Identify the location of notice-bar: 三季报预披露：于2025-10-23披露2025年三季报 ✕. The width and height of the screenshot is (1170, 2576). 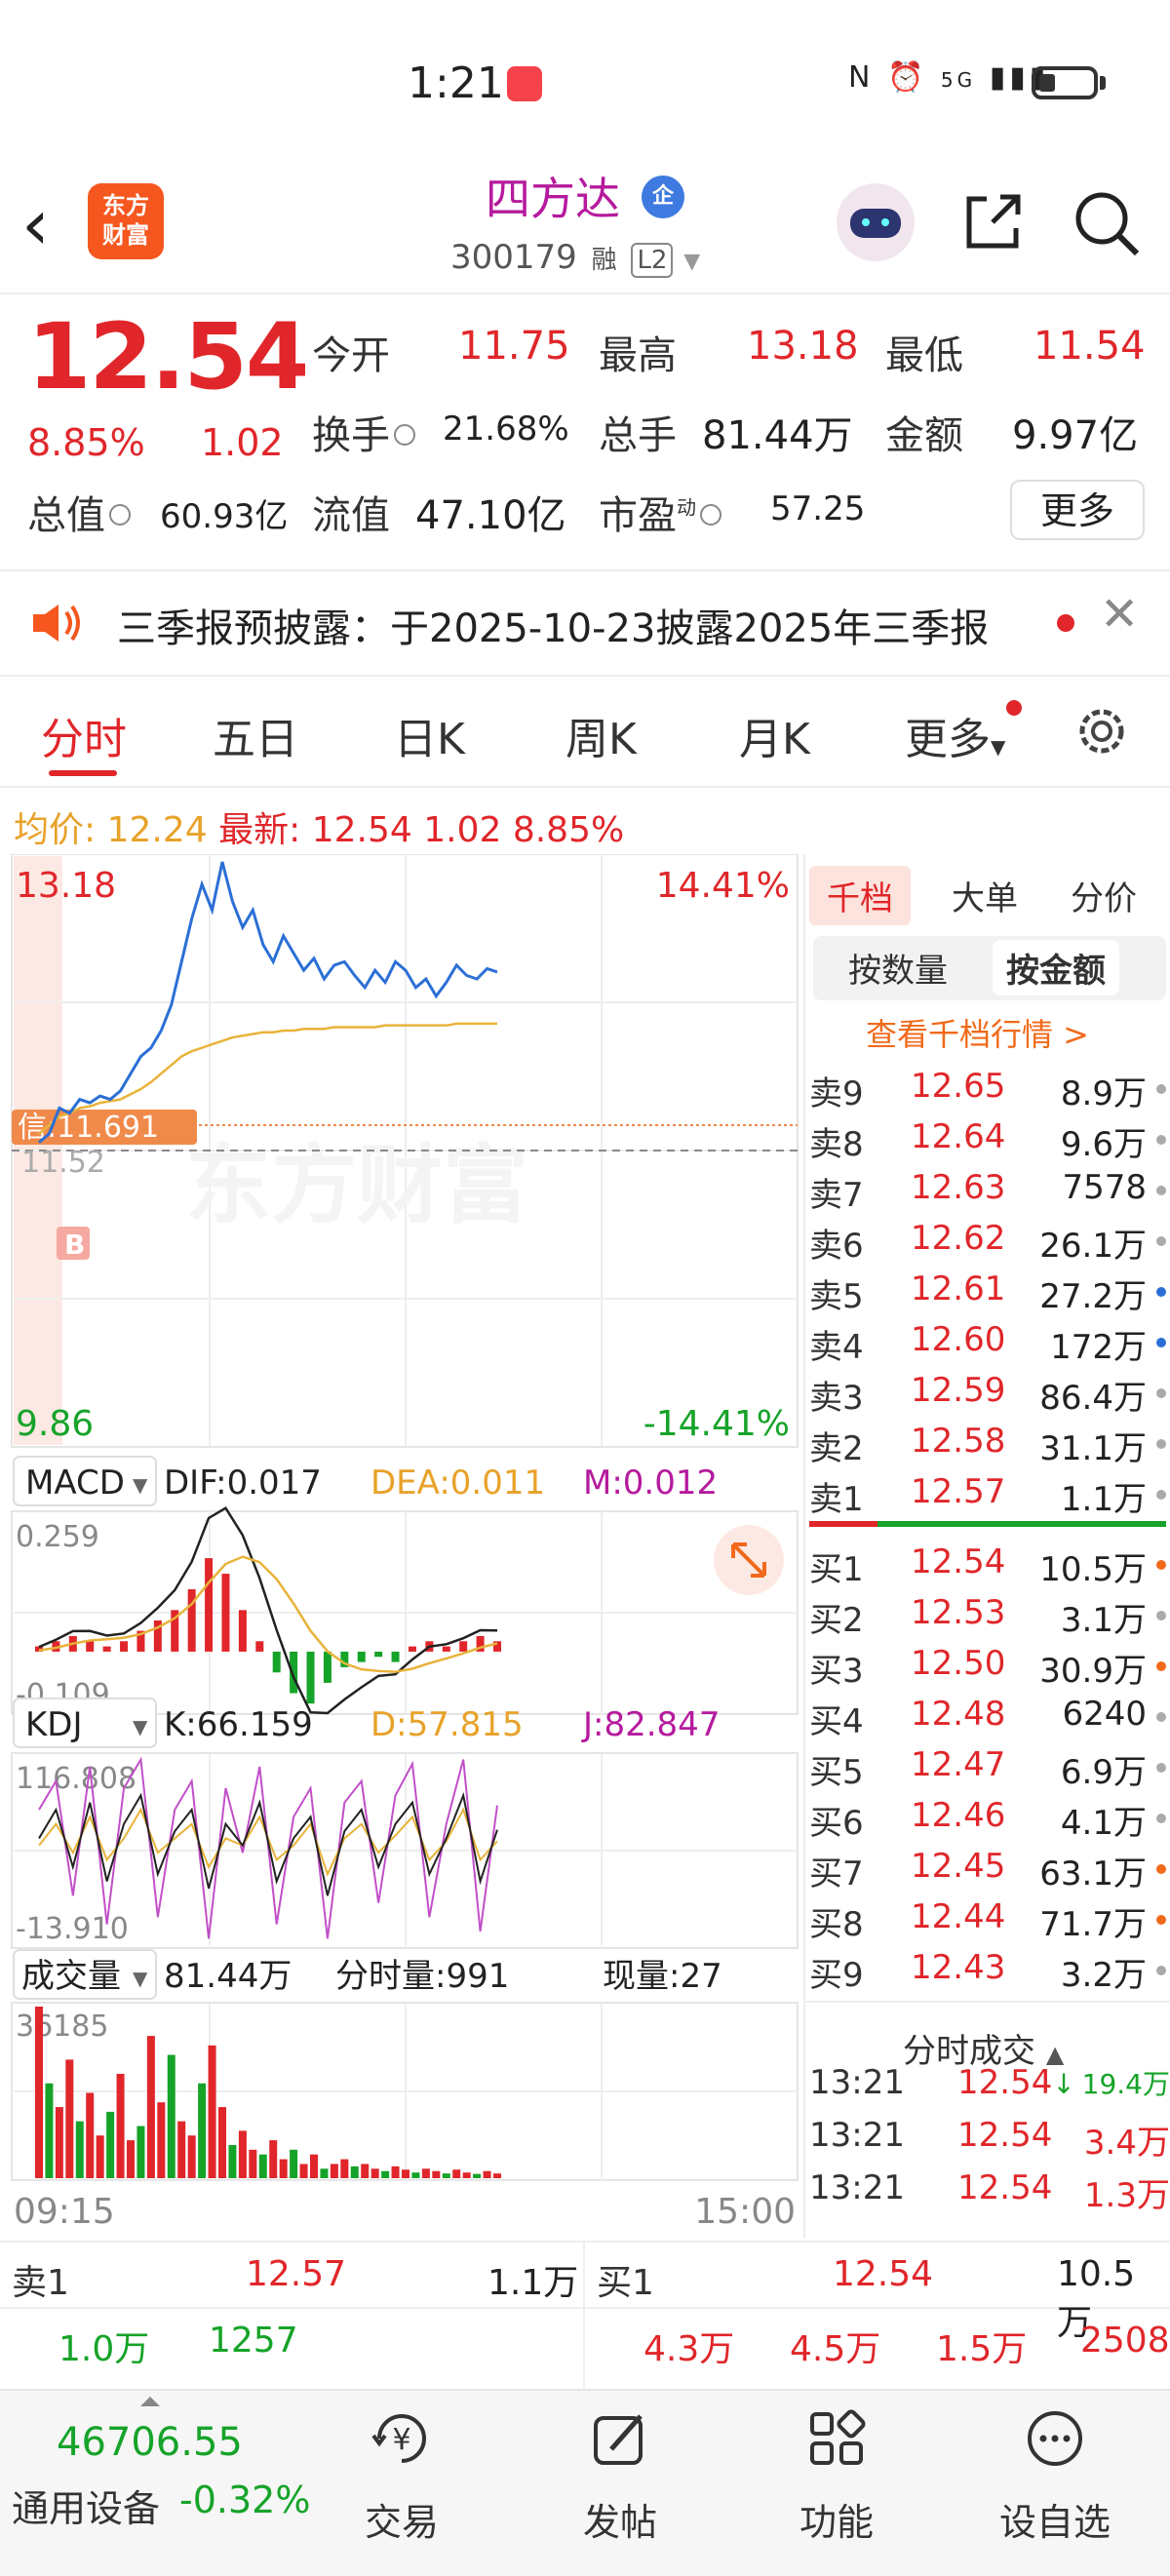
(585, 623).